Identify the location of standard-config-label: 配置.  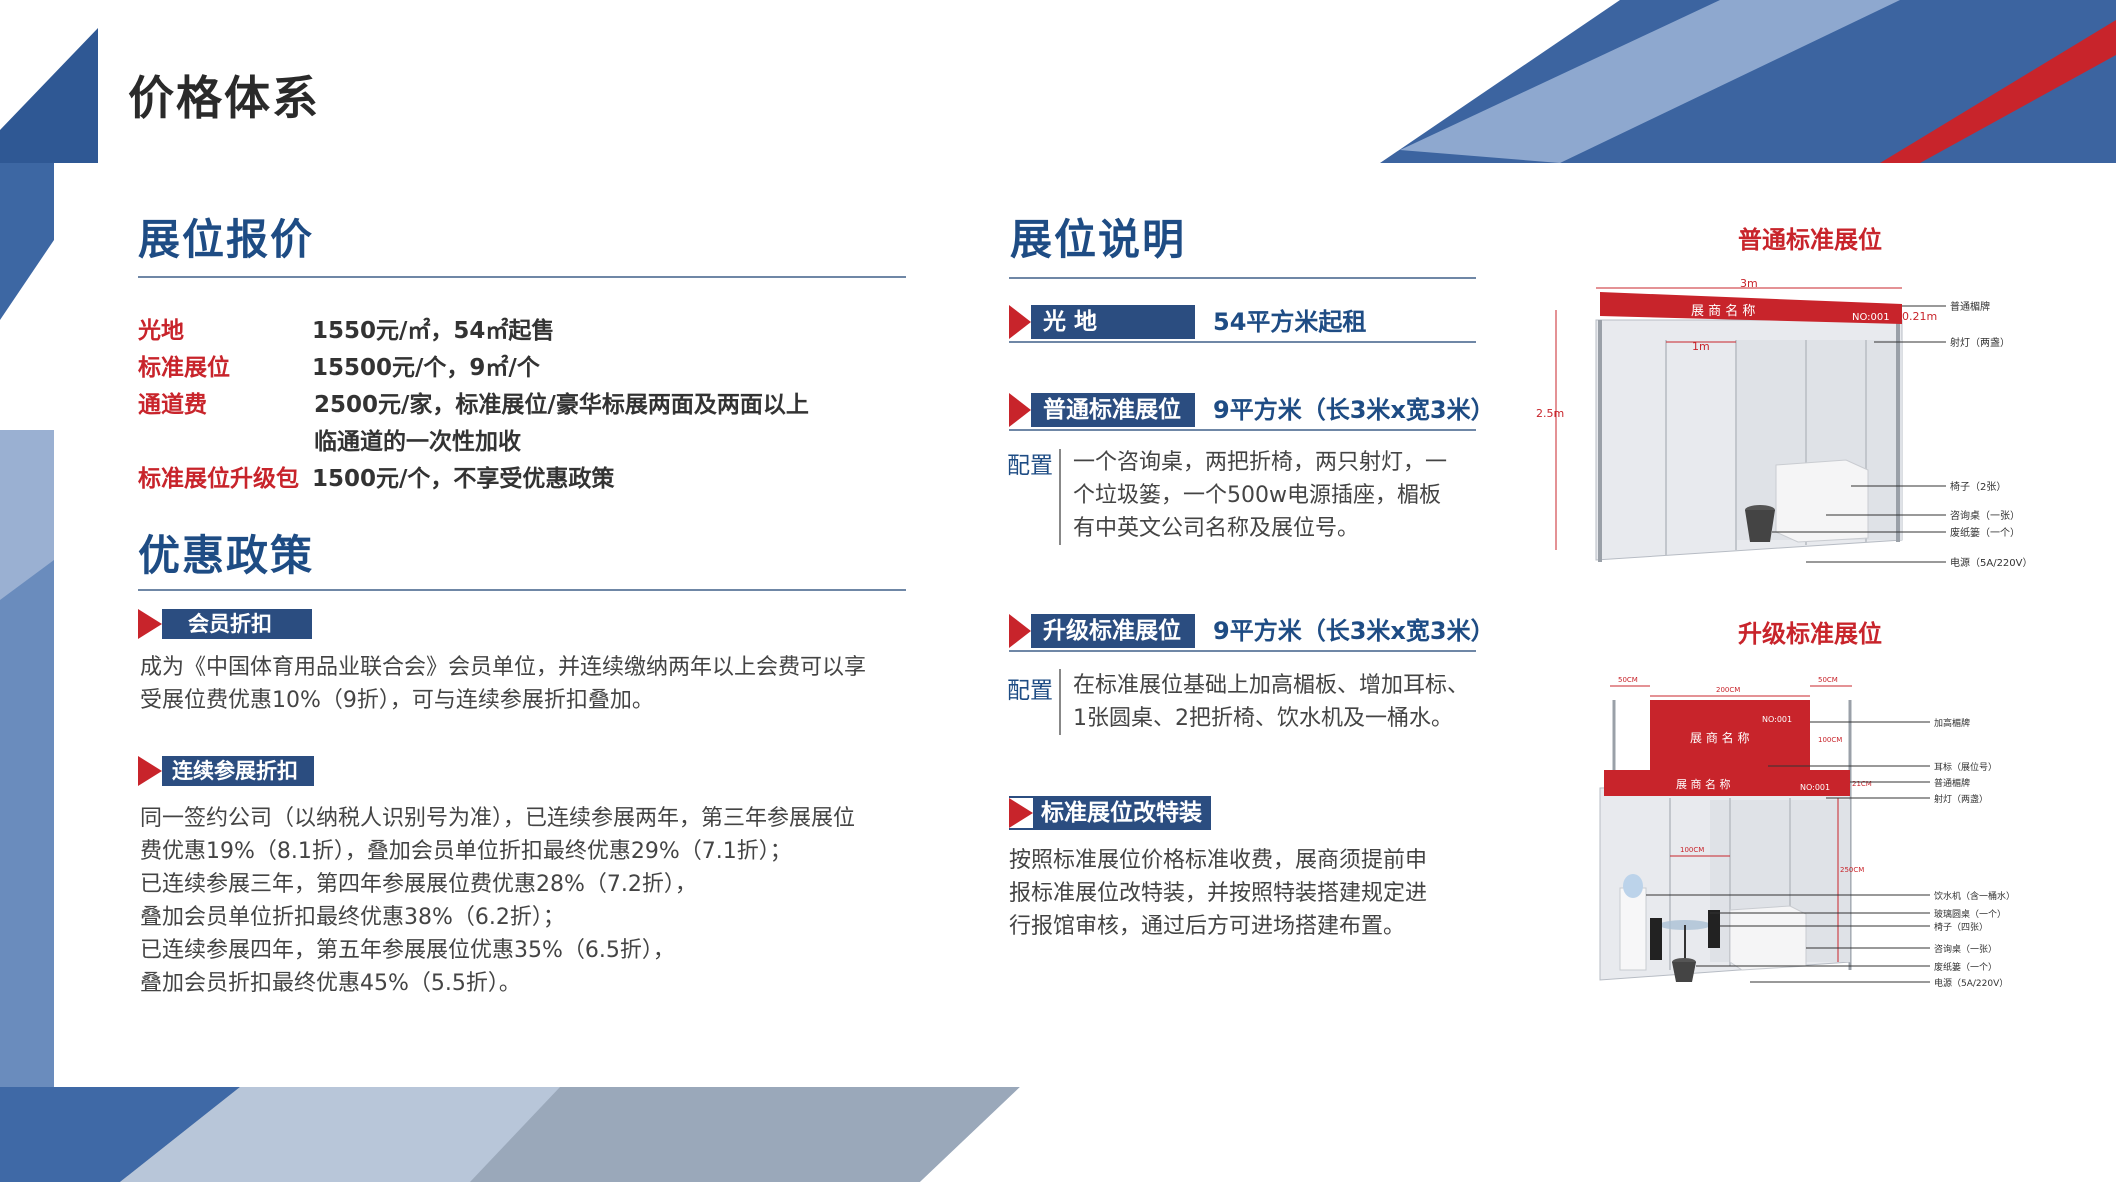
(1030, 466).